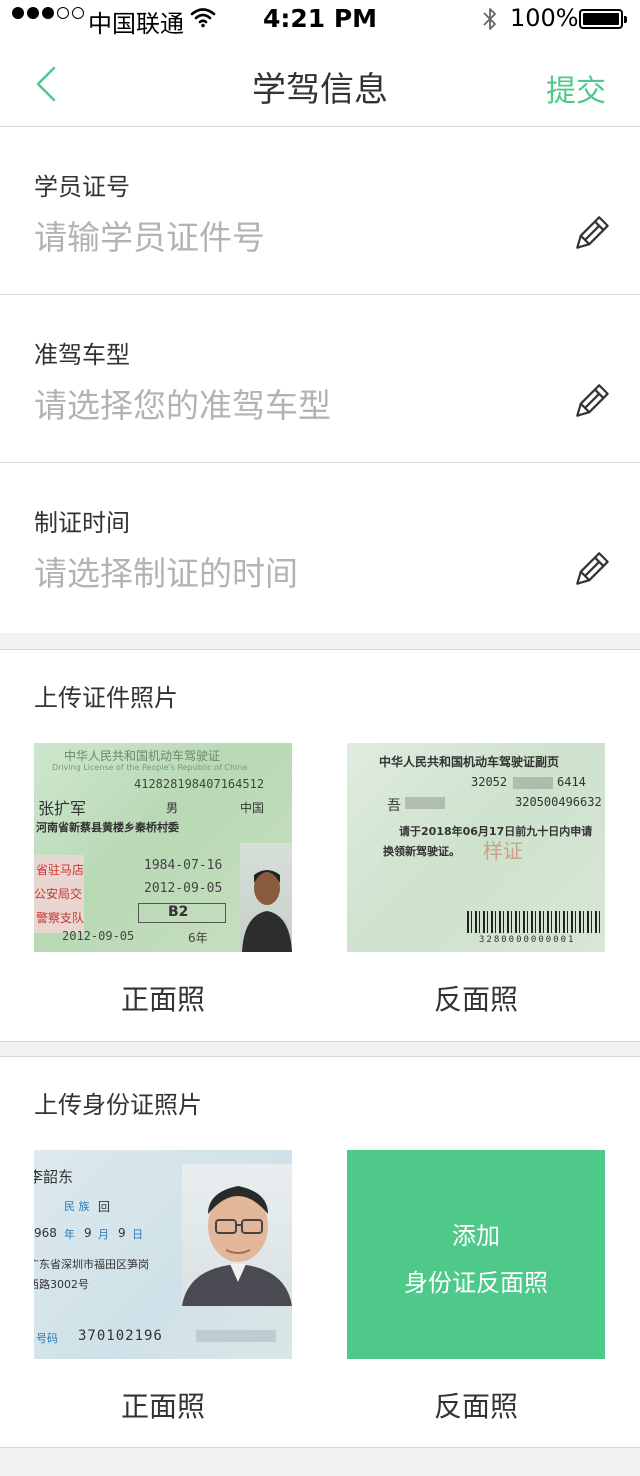 This screenshot has width=640, height=1476. Describe the element at coordinates (69, 1234) in the screenshot. I see `card-text: 年` at that location.